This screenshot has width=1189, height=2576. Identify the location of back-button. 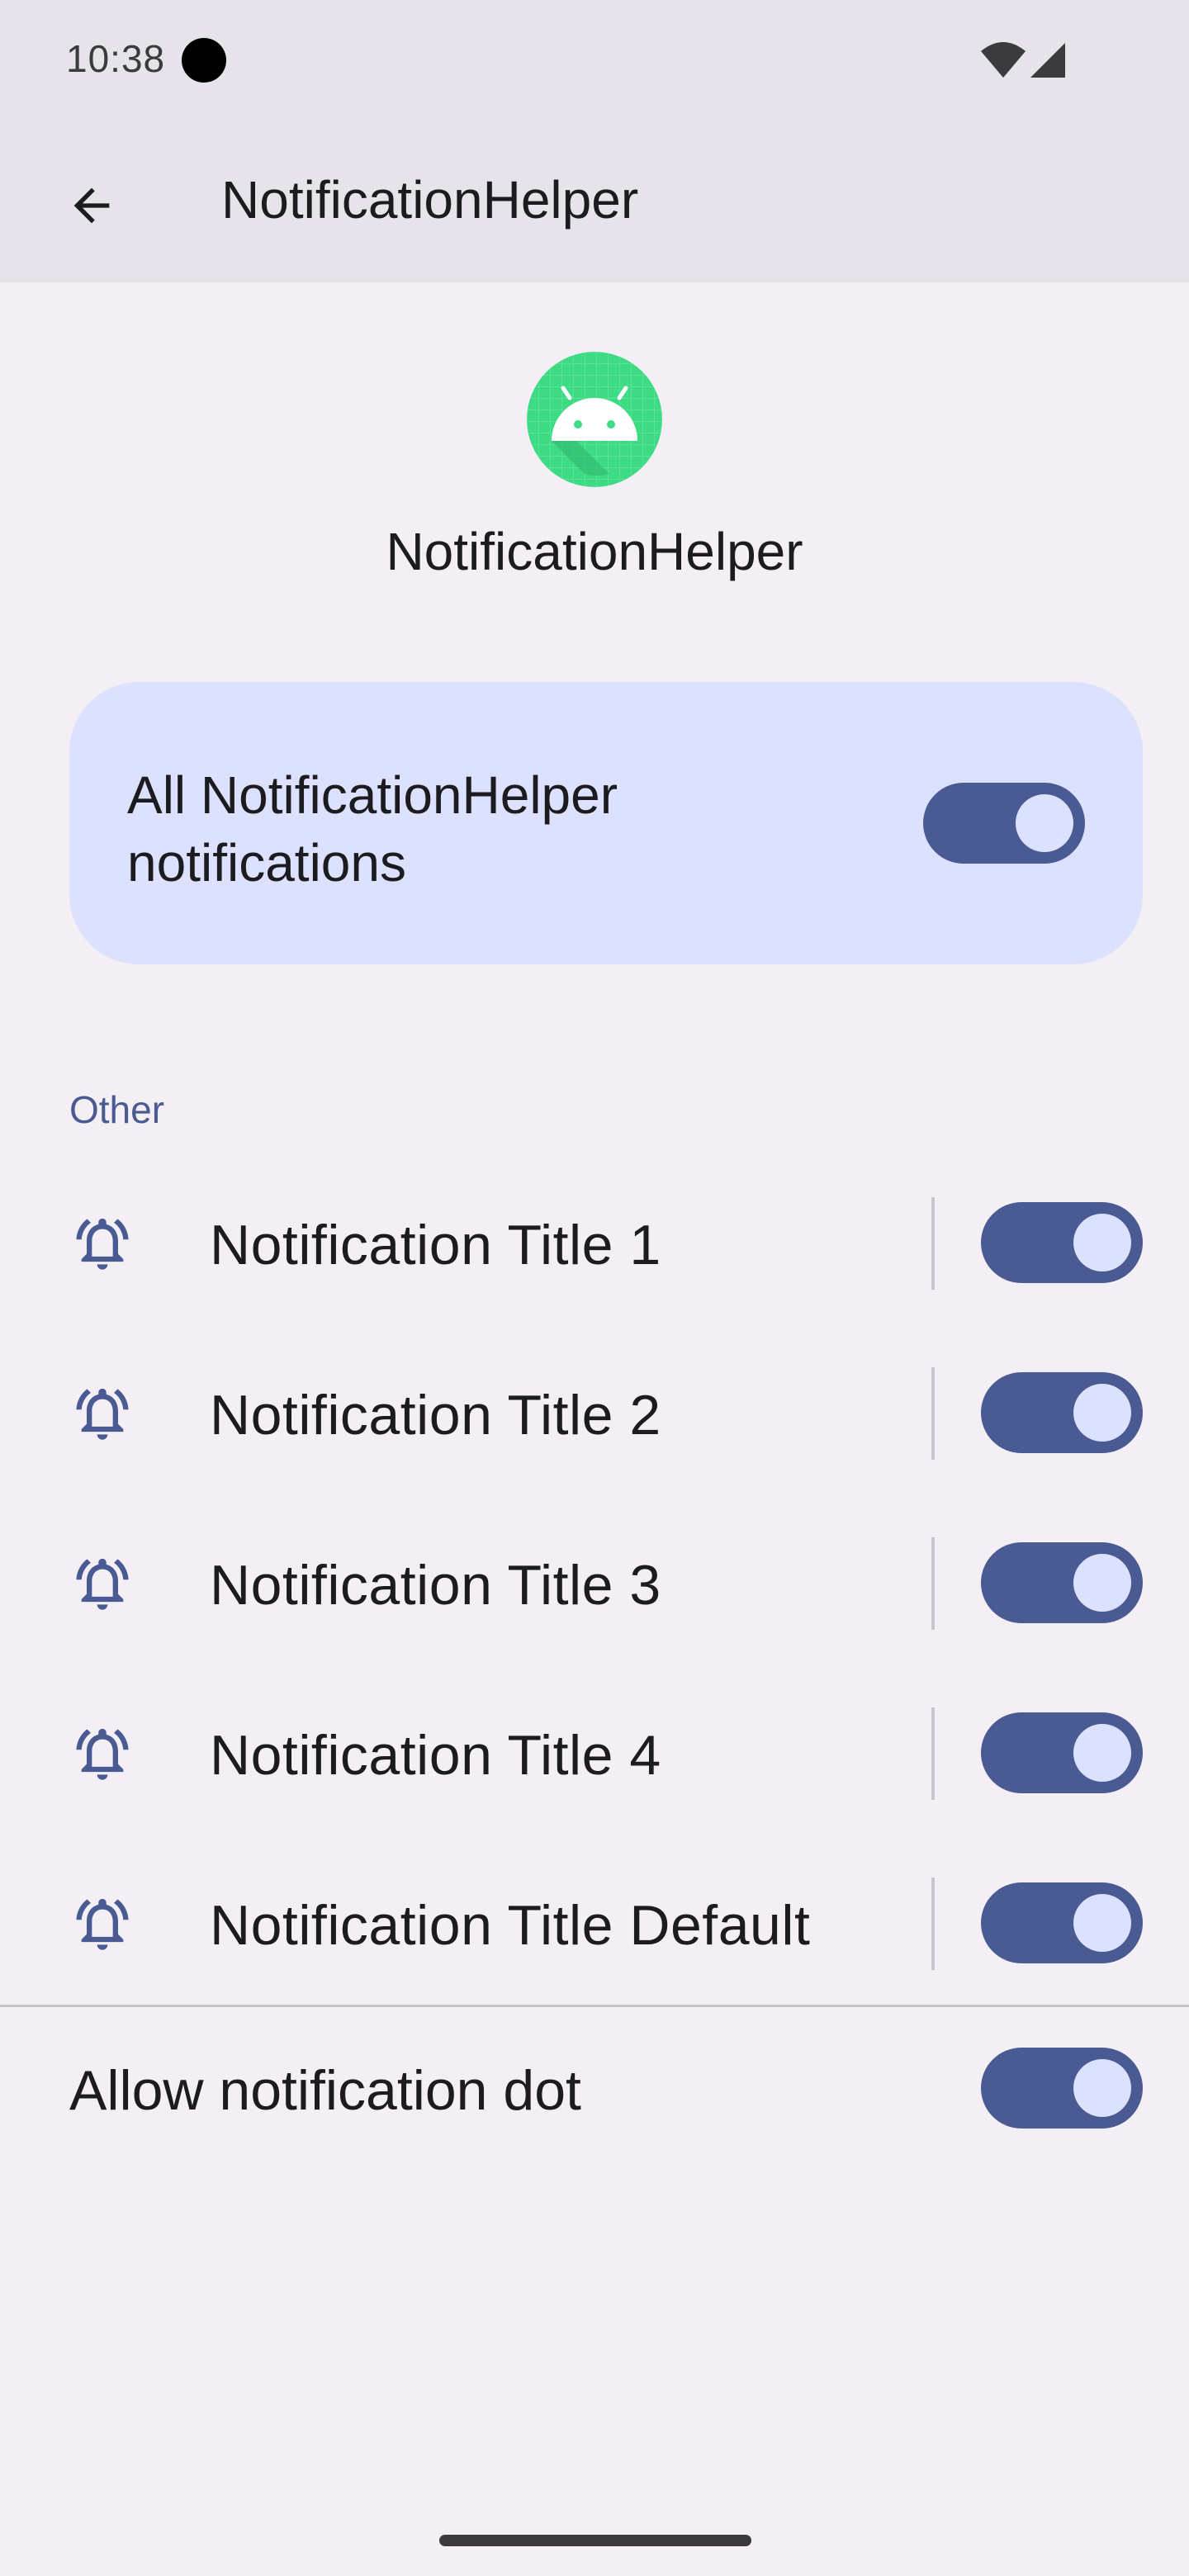
(91, 205).